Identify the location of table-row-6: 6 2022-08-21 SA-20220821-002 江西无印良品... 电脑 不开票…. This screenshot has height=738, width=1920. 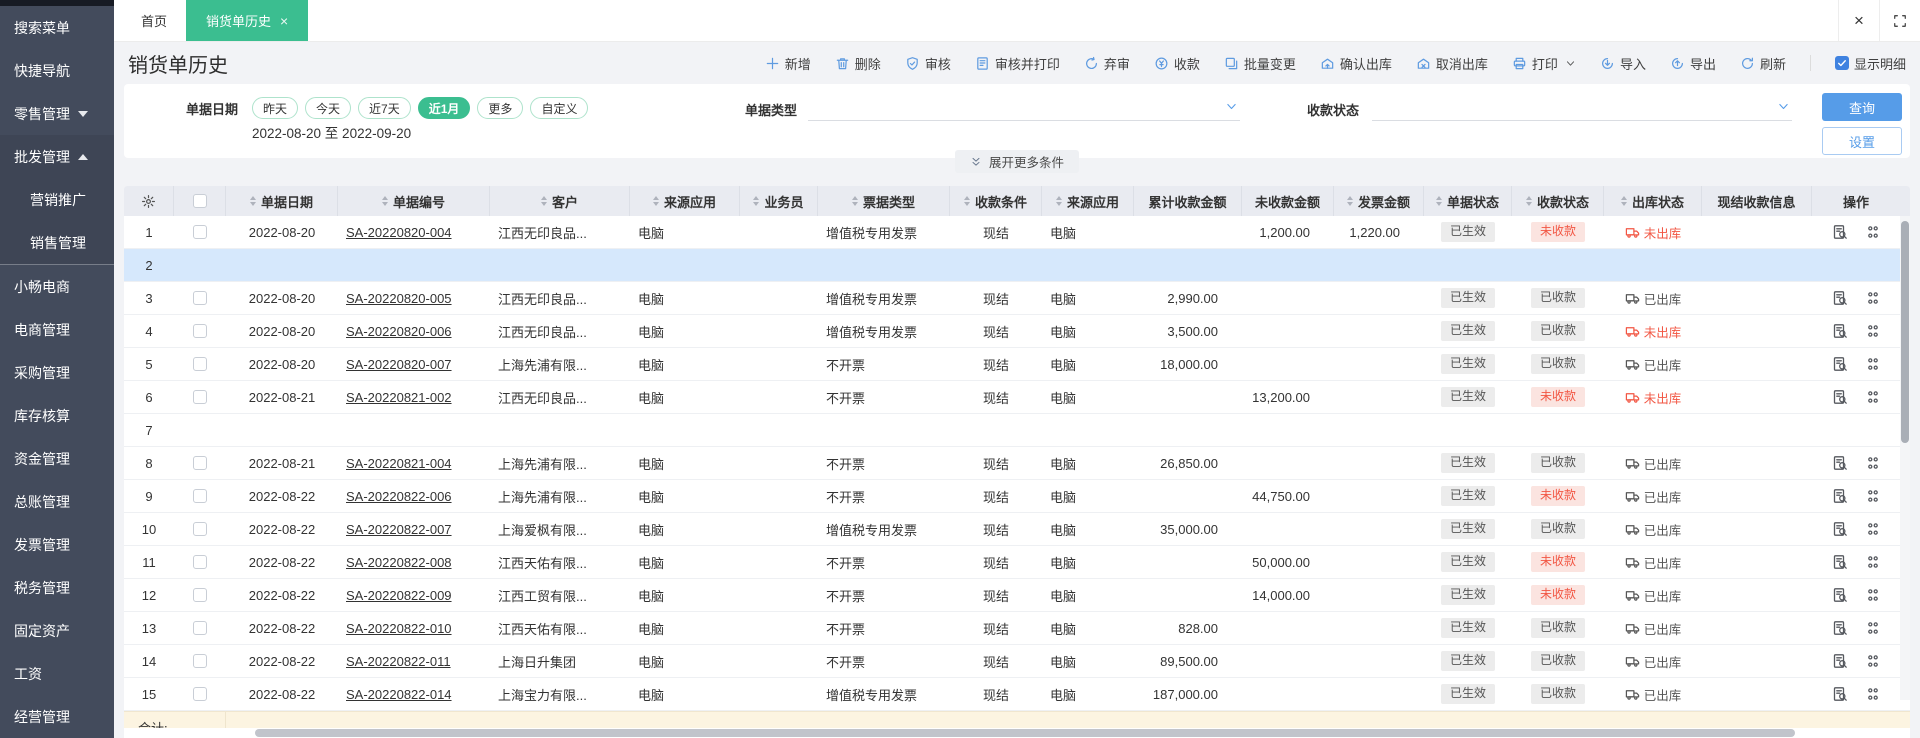
(1017, 397).